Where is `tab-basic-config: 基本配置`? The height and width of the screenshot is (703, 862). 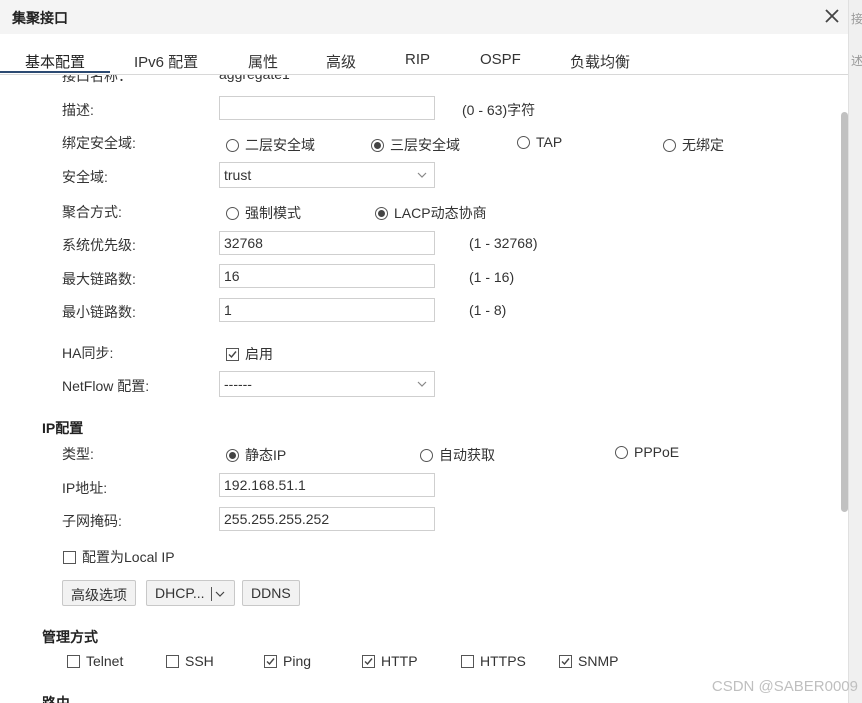 tab-basic-config: 基本配置 is located at coordinates (55, 61).